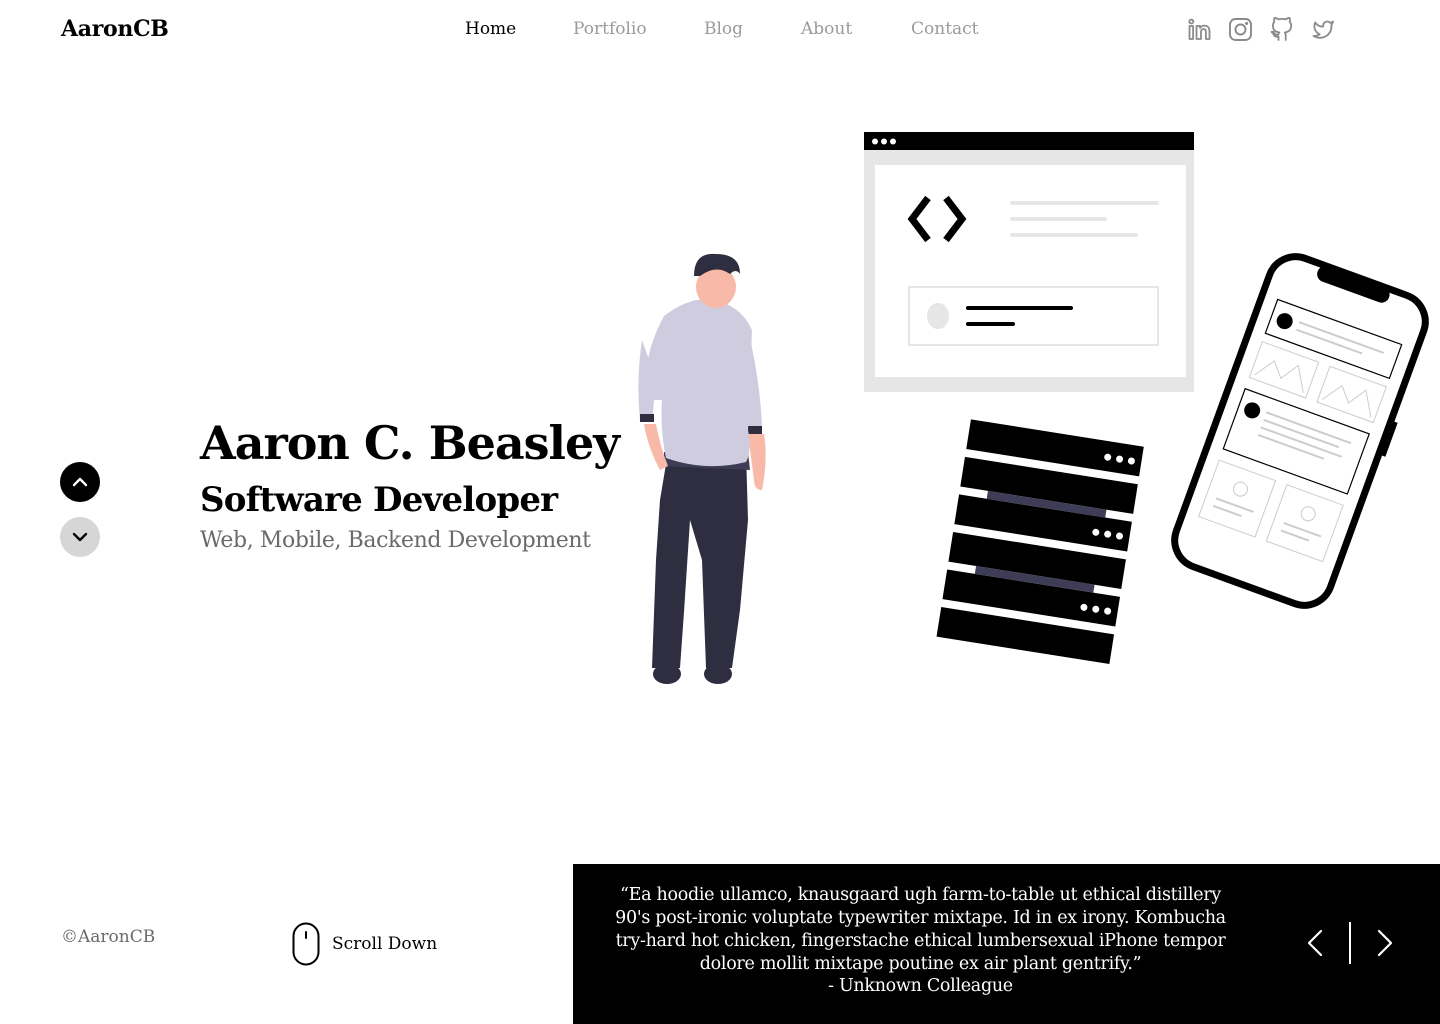 The width and height of the screenshot is (1440, 1024). What do you see at coordinates (1350, 943) in the screenshot?
I see `slider-divider` at bounding box center [1350, 943].